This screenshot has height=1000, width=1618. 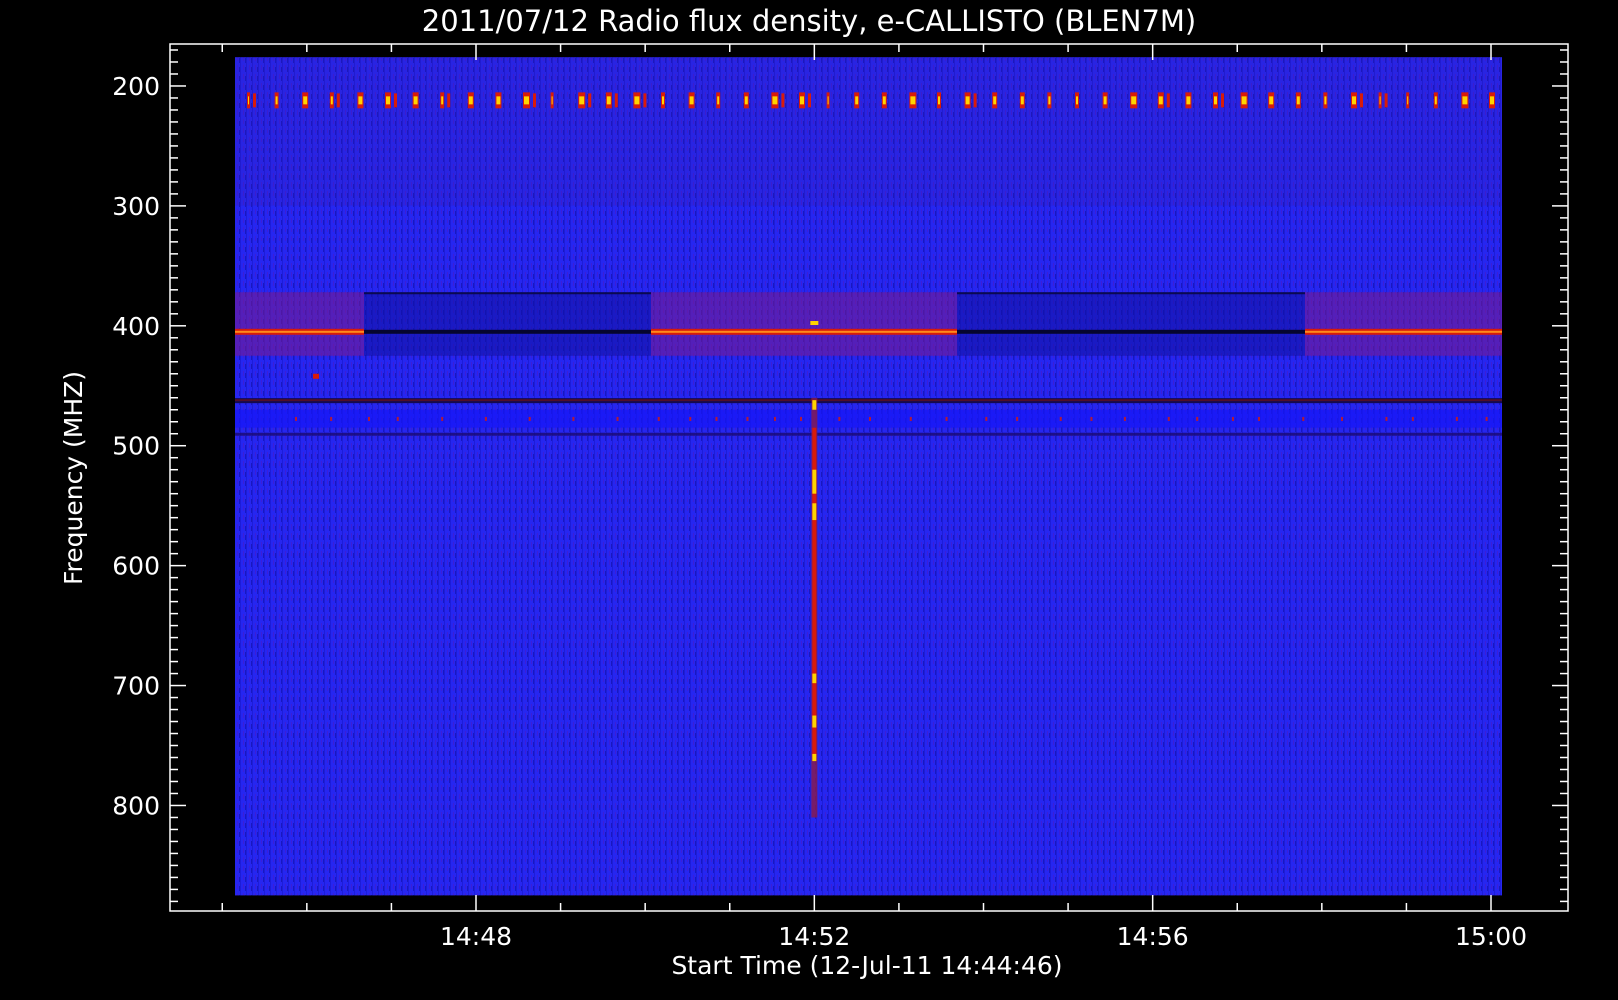 I want to click on y-tick-labels: 200 300 400 500 600 700 800, so click(x=136, y=446).